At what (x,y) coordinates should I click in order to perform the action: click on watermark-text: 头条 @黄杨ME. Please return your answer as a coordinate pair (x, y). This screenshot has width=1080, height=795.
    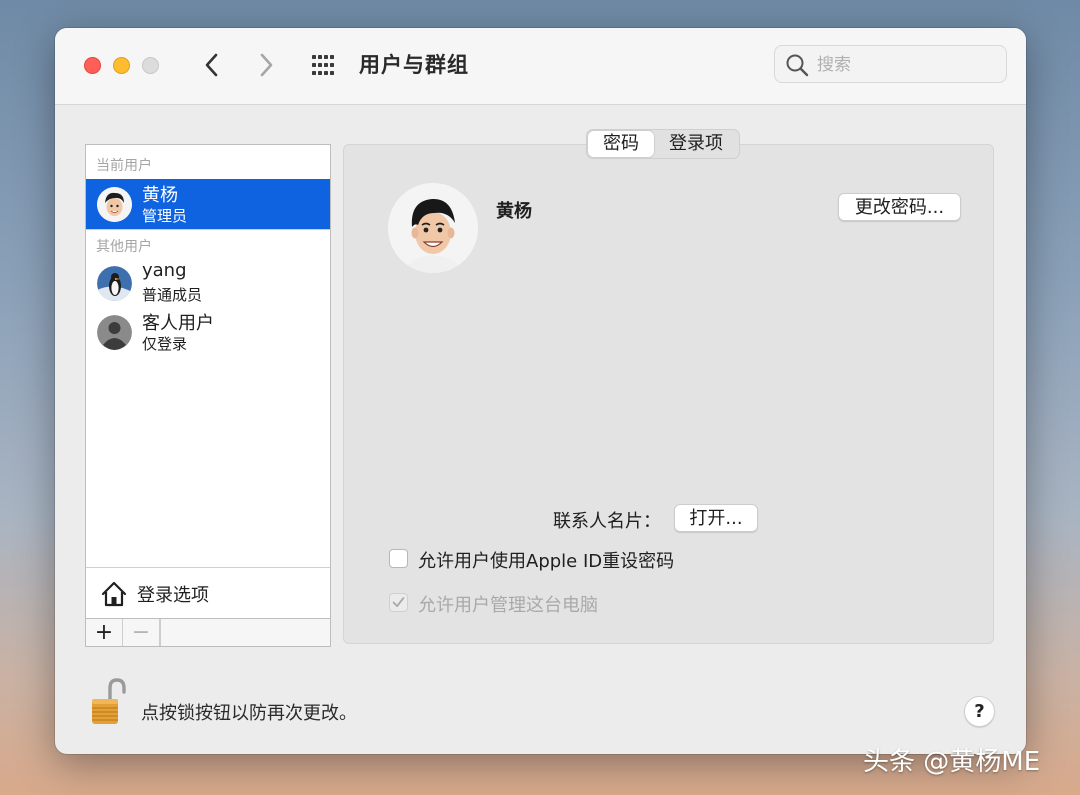
    Looking at the image, I should click on (952, 762).